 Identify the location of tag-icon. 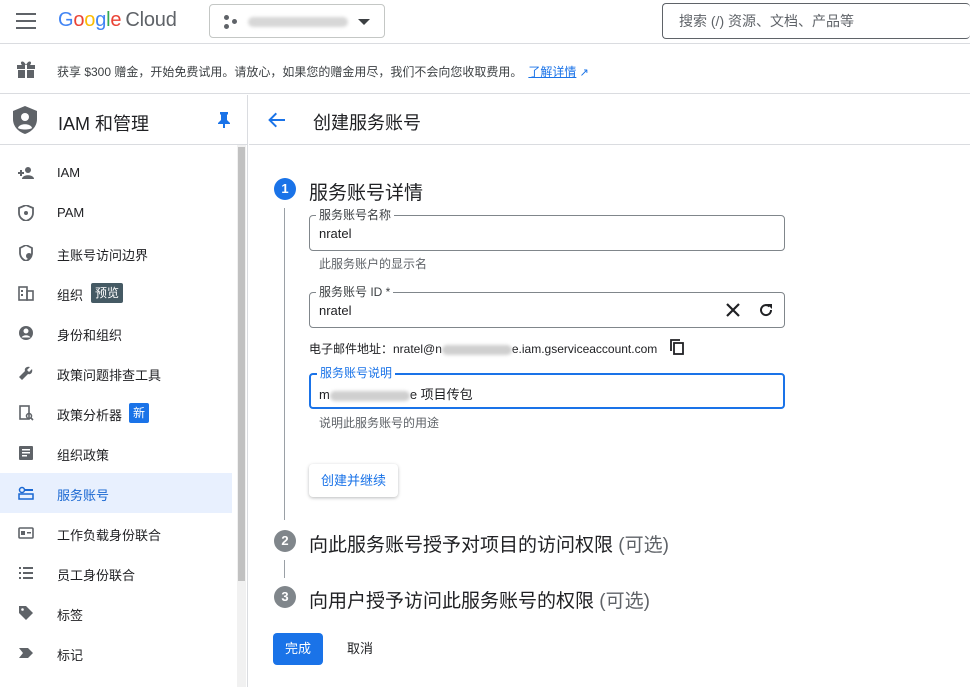
(26, 613).